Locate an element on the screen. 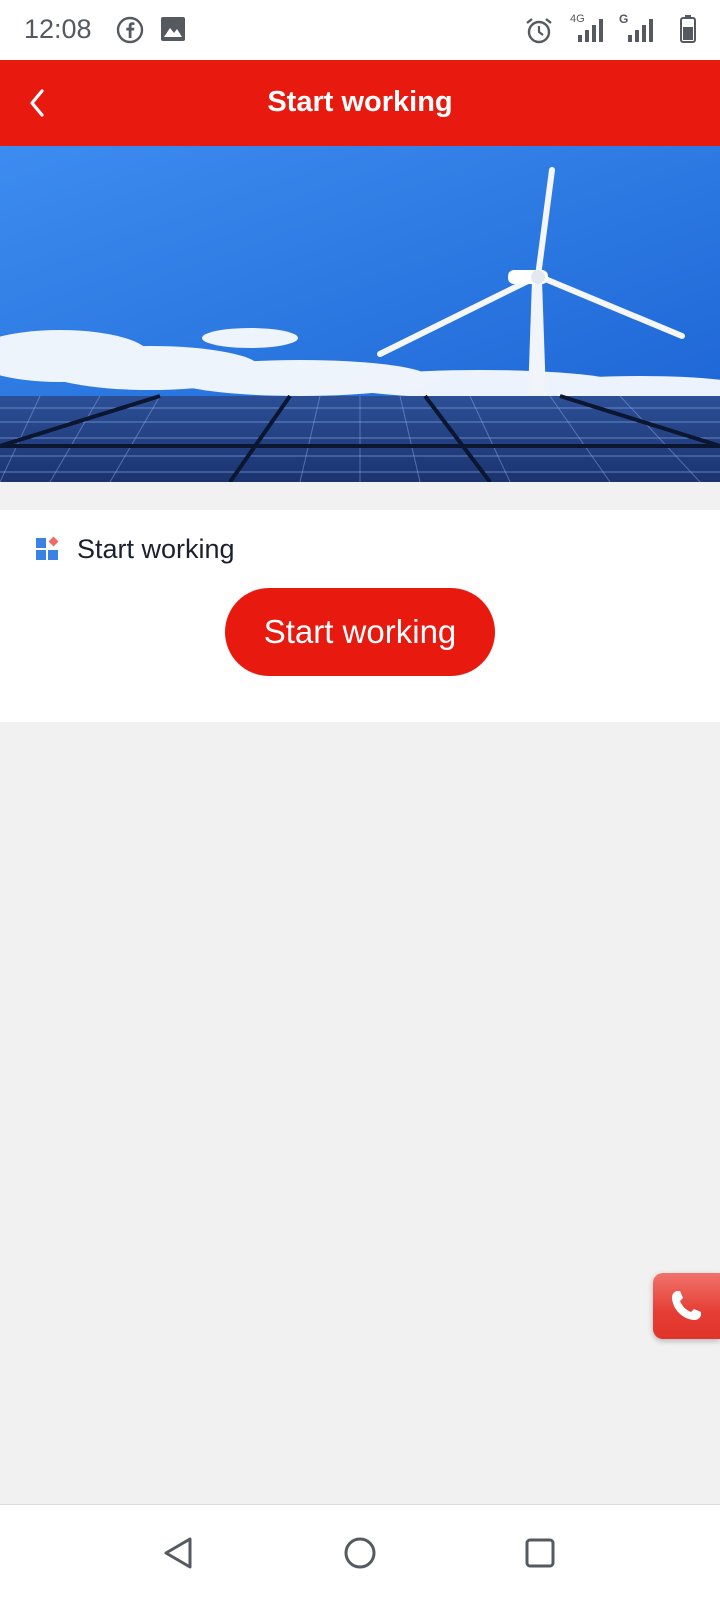 The image size is (720, 1601). status-bar: 12:08 4G G is located at coordinates (360, 30).